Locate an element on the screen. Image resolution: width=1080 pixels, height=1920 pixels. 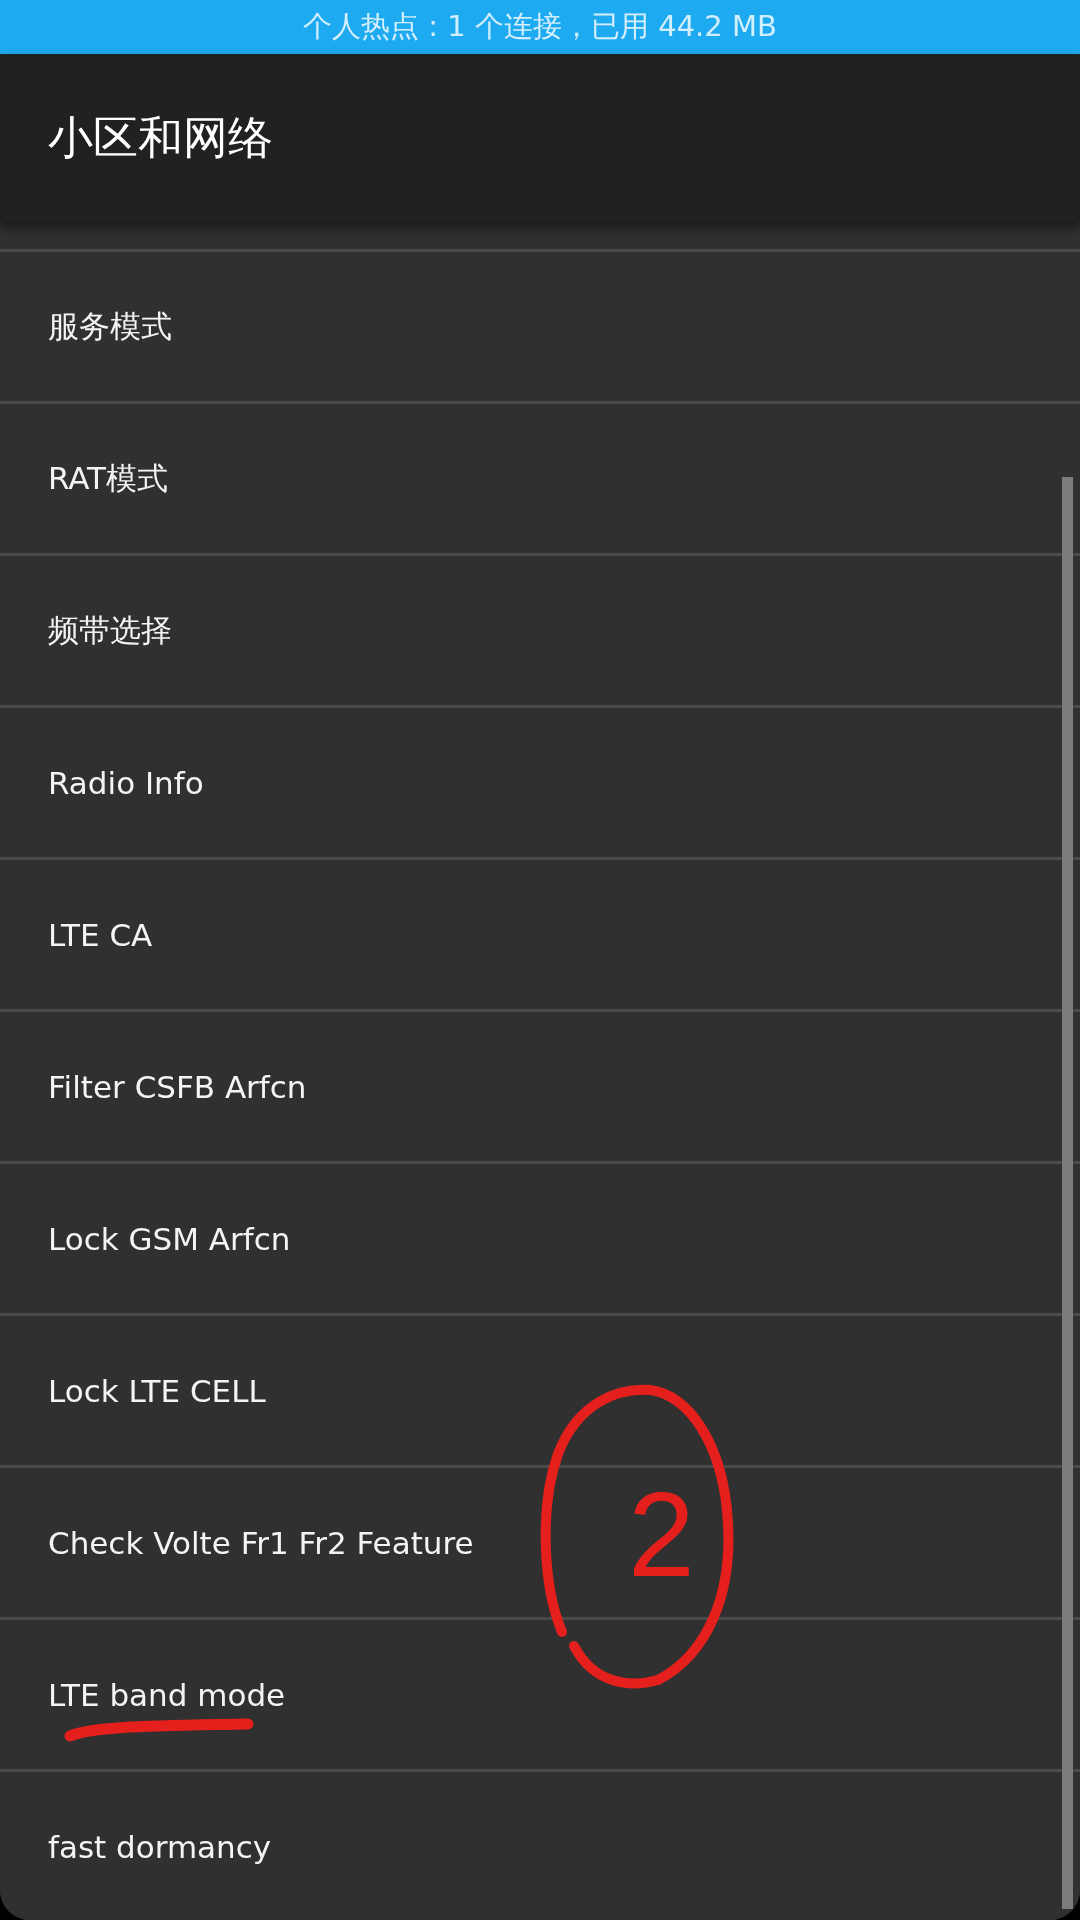
status-text: 个人热点 : 1 个连接，已用 44.2 MB is located at coordinates (540, 26).